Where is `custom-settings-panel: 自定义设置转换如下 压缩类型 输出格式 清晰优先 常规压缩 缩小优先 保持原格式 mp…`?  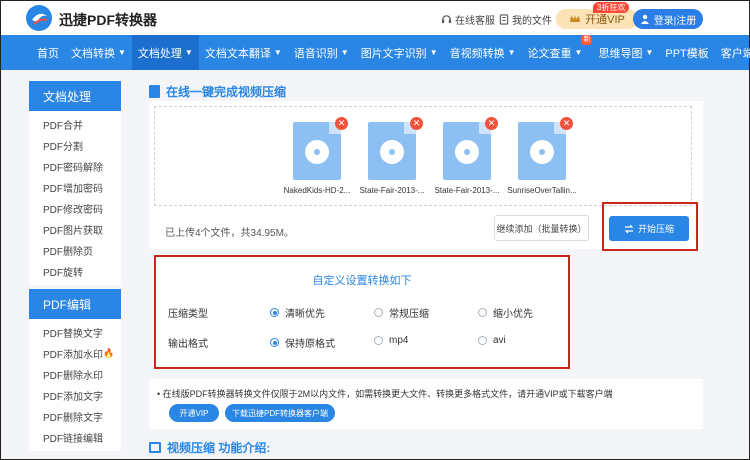 custom-settings-panel: 自定义设置转换如下 压缩类型 输出格式 清晰优先 常规压缩 缩小优先 保持原格式 mp… is located at coordinates (362, 312).